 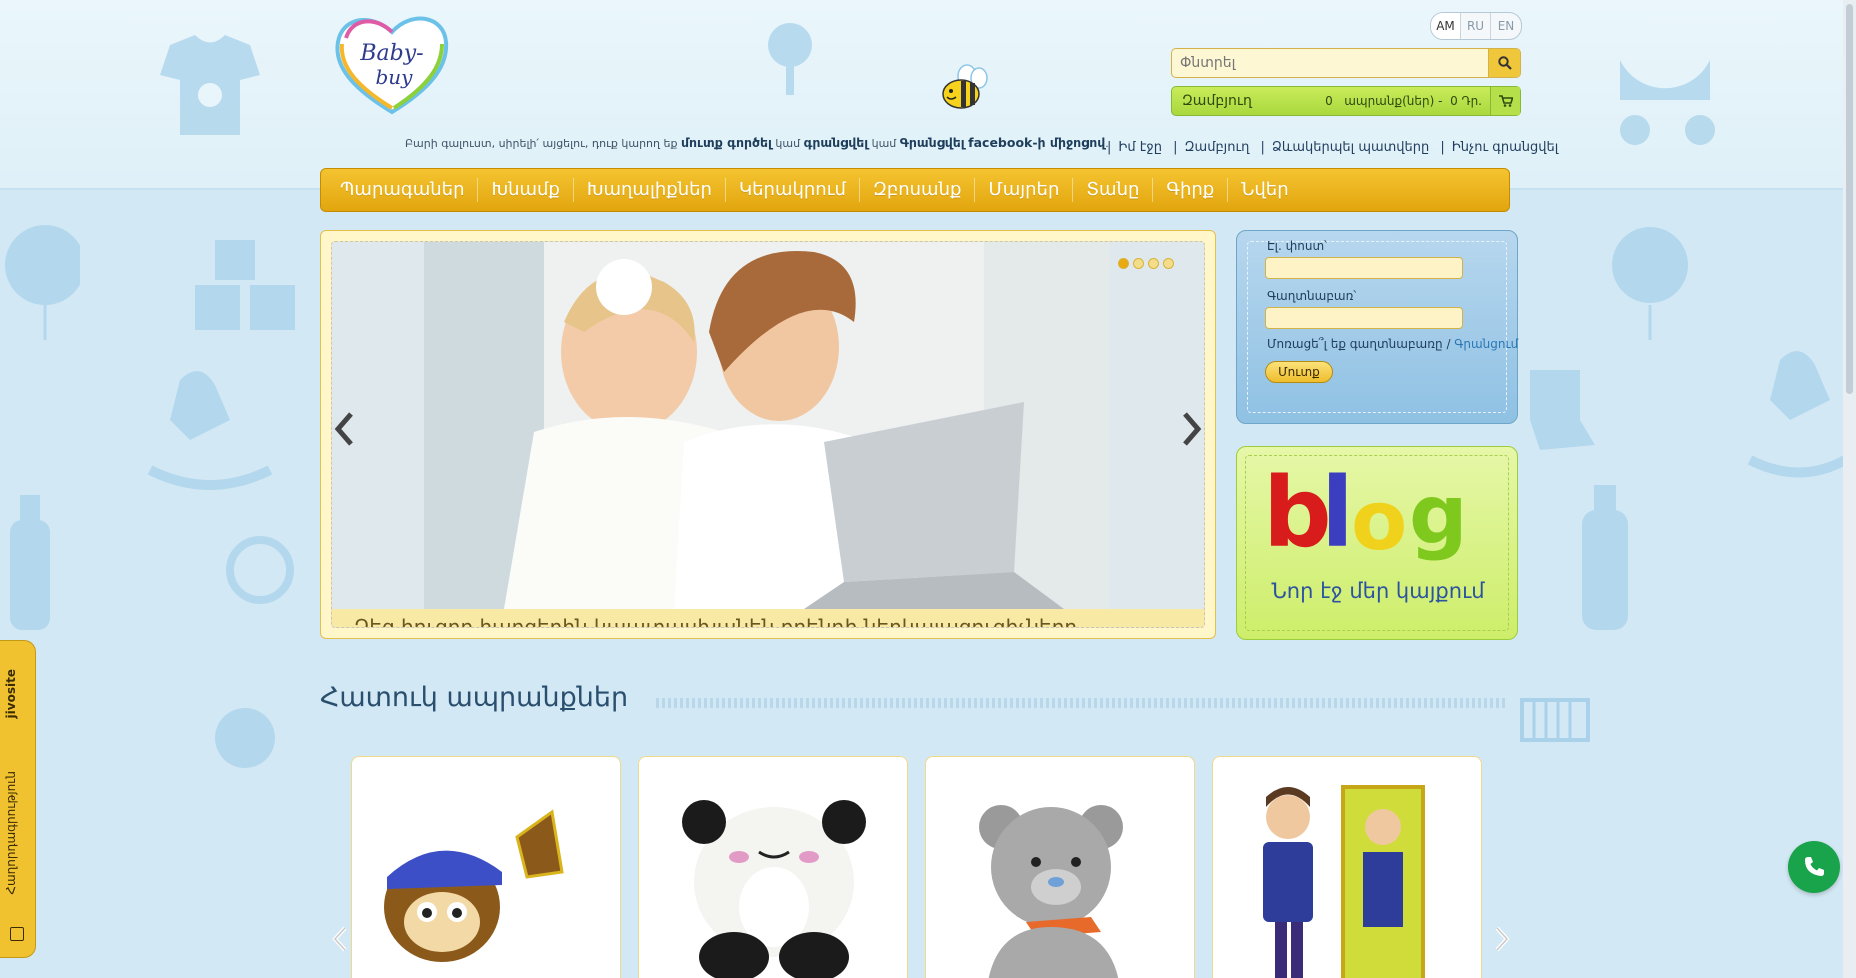 I want to click on blog-letter-l: l, so click(x=1337, y=511).